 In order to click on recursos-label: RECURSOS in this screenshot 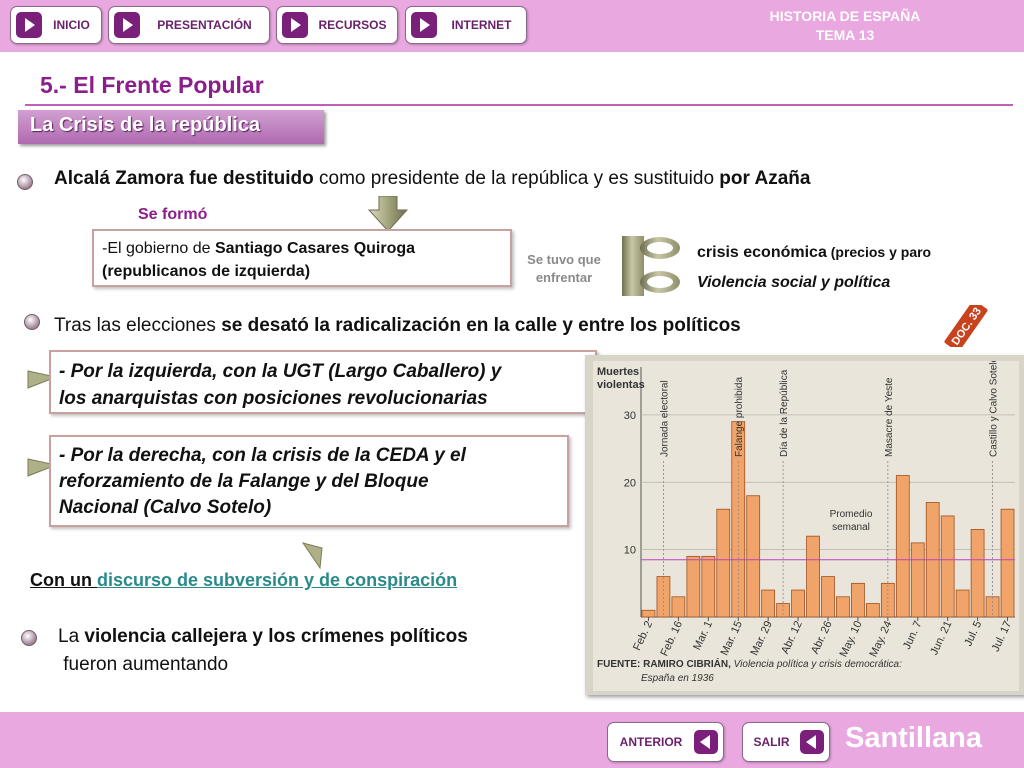, I will do `click(352, 25)`.